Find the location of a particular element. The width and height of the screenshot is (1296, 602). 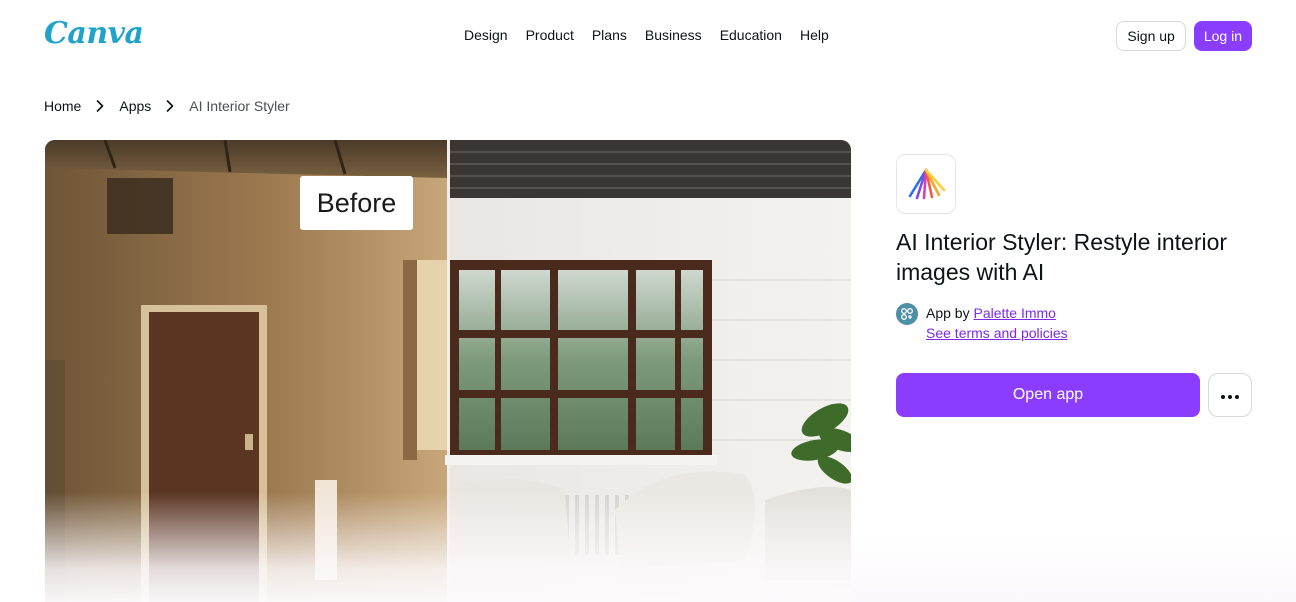

nav-plans: Plans is located at coordinates (609, 35).